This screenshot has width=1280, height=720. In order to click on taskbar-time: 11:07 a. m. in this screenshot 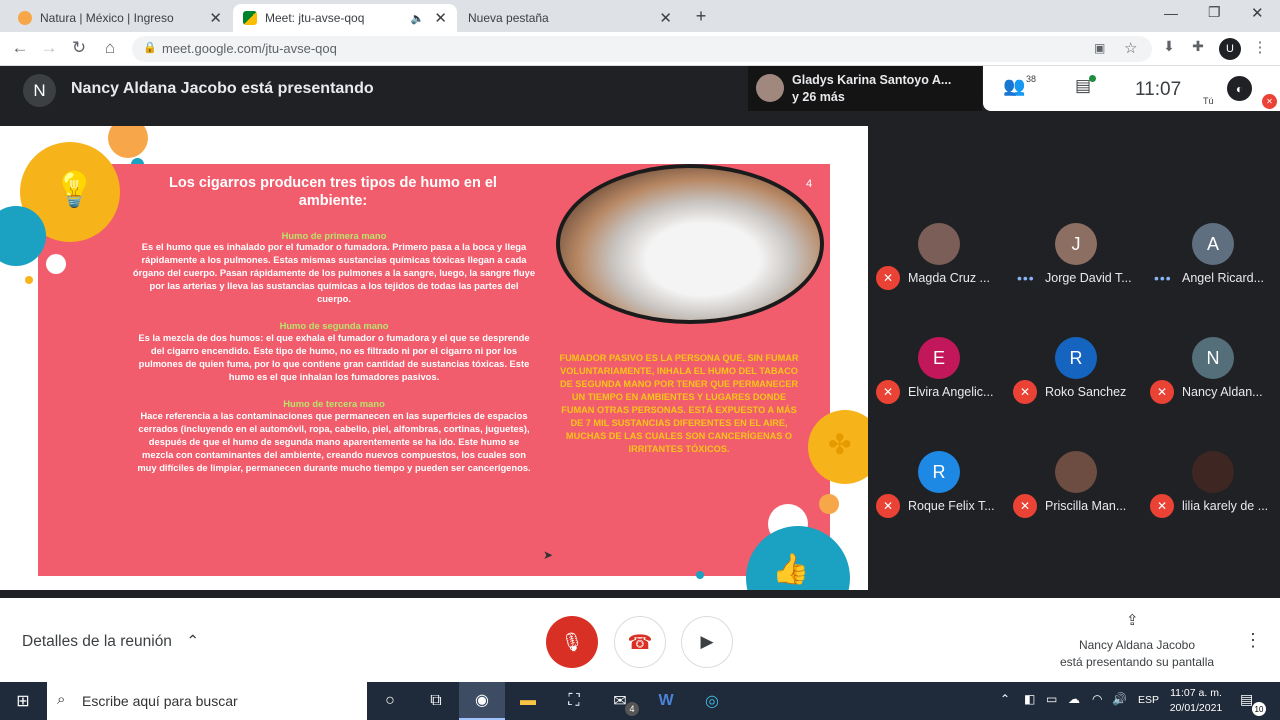, I will do `click(1196, 693)`.